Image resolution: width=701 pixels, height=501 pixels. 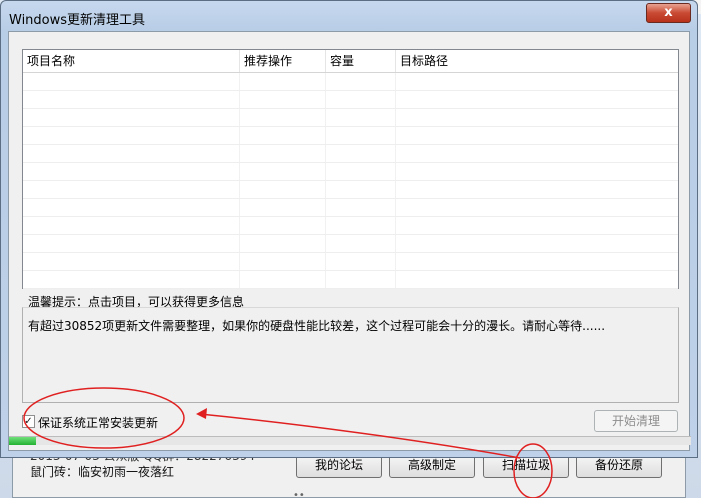 What do you see at coordinates (23, 441) in the screenshot?
I see `progress-fill` at bounding box center [23, 441].